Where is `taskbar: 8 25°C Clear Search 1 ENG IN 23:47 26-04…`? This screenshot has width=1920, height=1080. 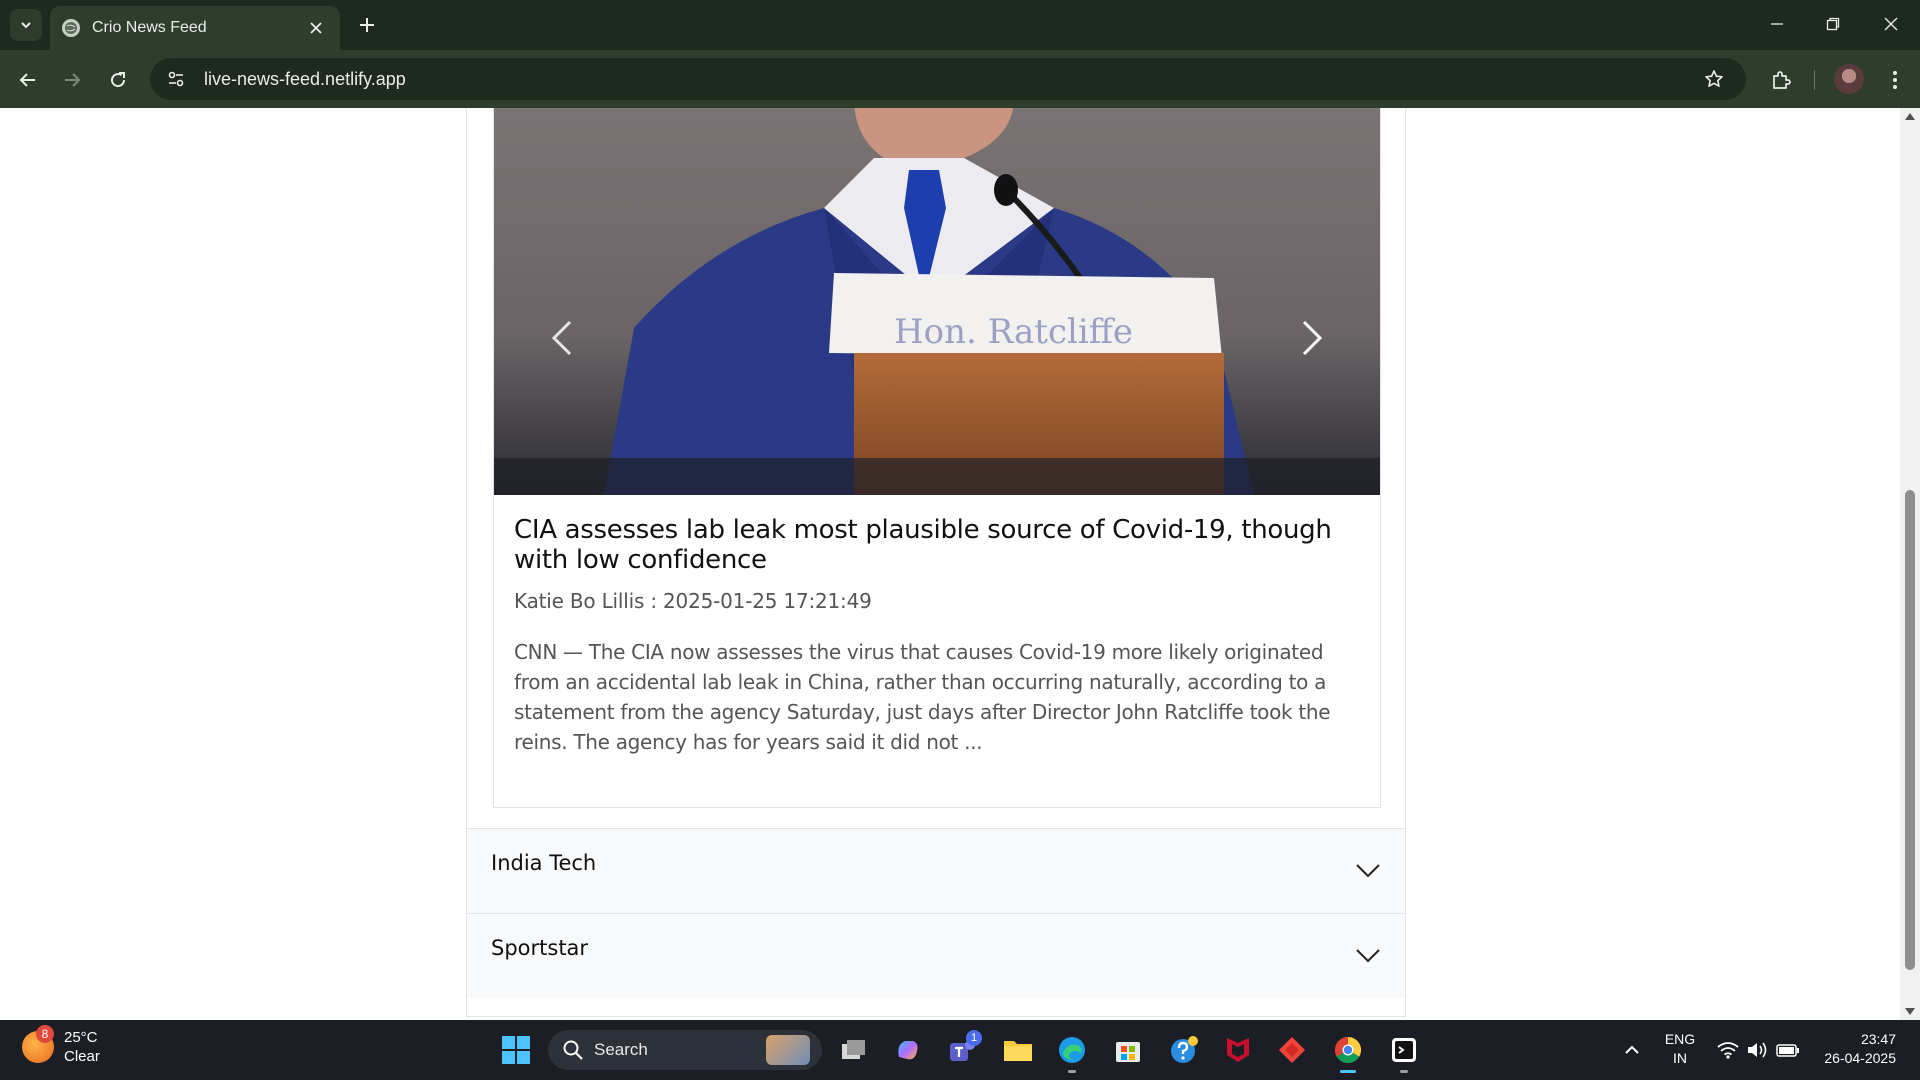
taskbar: 8 25°C Clear Search 1 ENG IN 23:47 26-04… is located at coordinates (960, 1050).